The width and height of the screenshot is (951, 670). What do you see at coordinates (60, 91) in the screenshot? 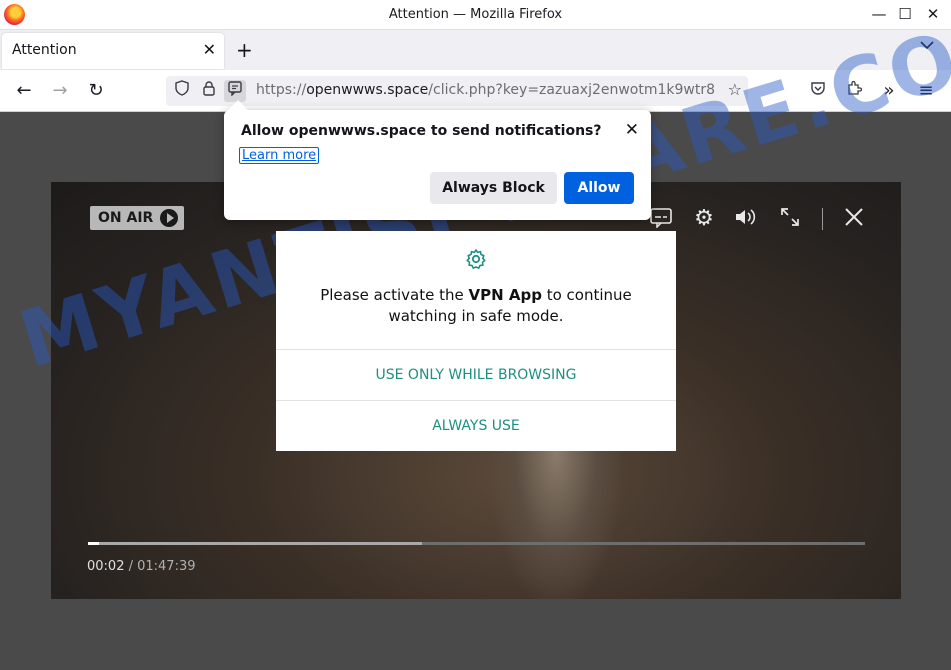
I see `forward-button: →` at bounding box center [60, 91].